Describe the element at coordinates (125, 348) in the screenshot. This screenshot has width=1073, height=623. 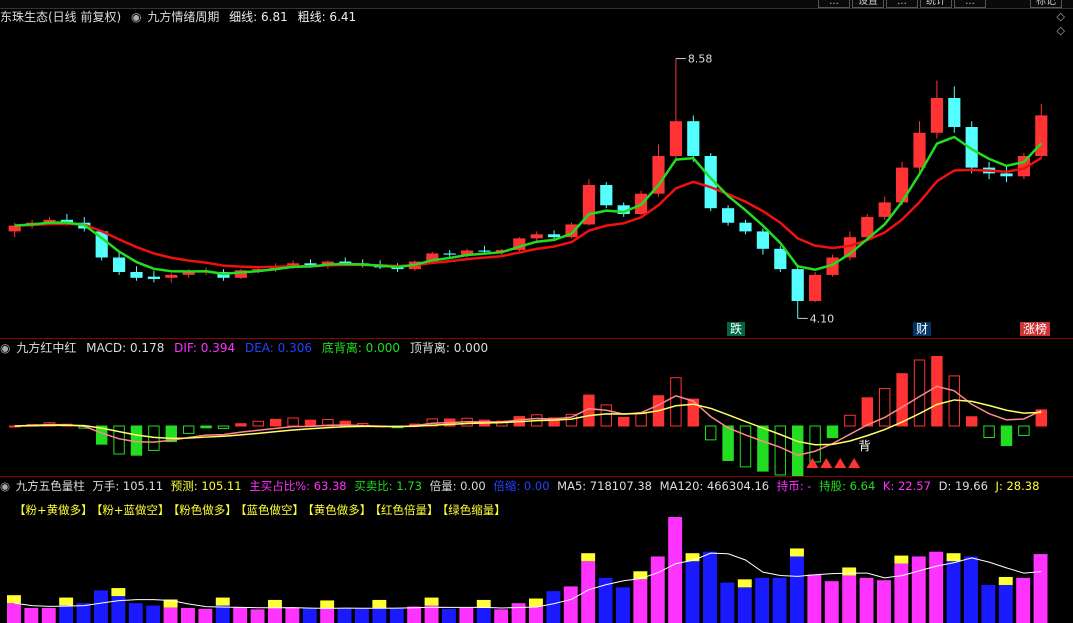
I see `macd-value: MACD: 0.178` at that location.